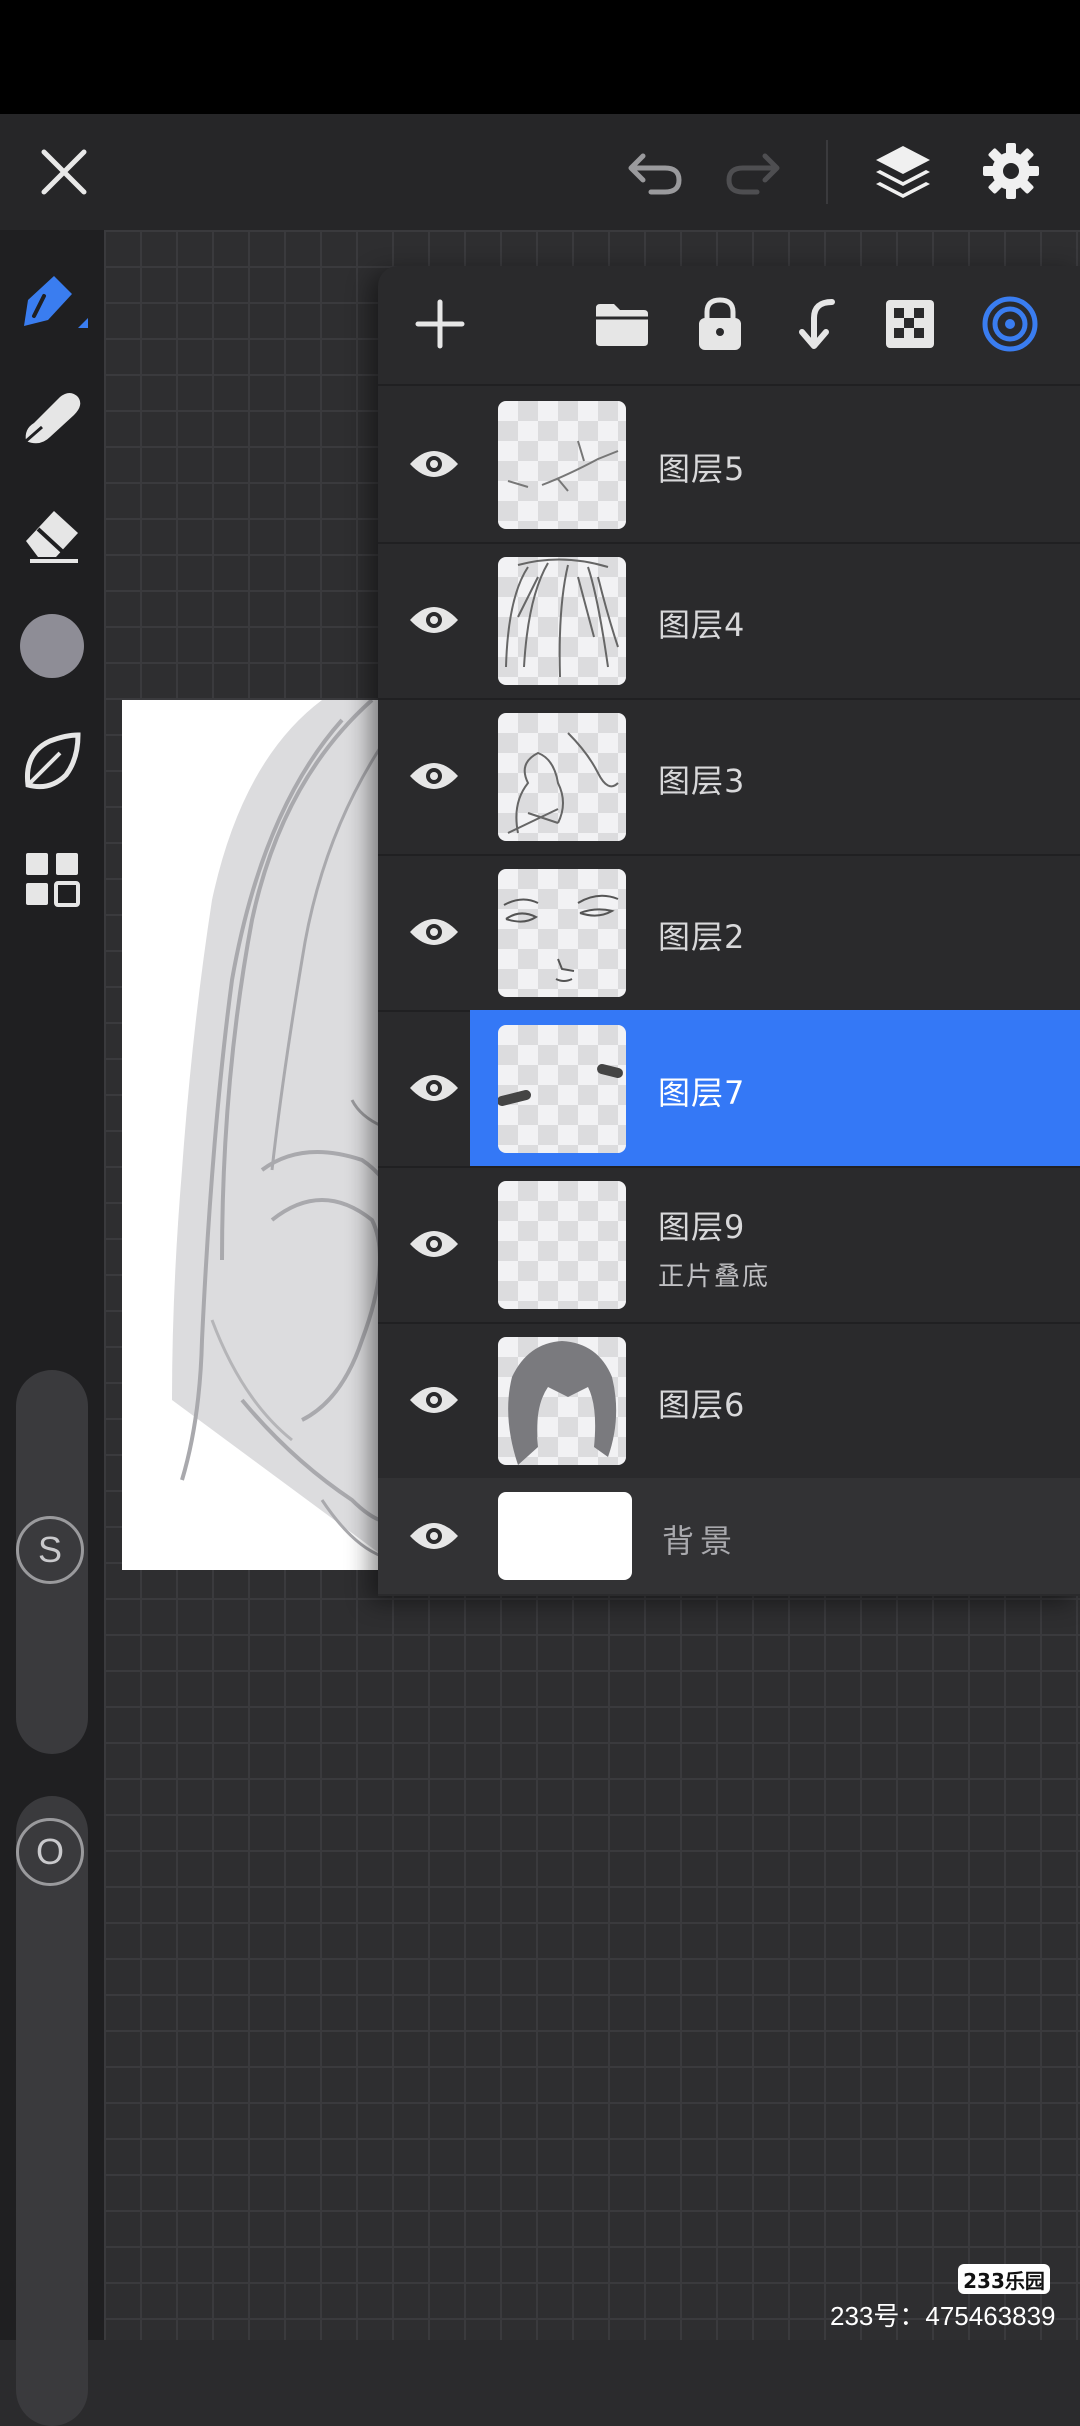  I want to click on layer-name: 图层5, so click(702, 469).